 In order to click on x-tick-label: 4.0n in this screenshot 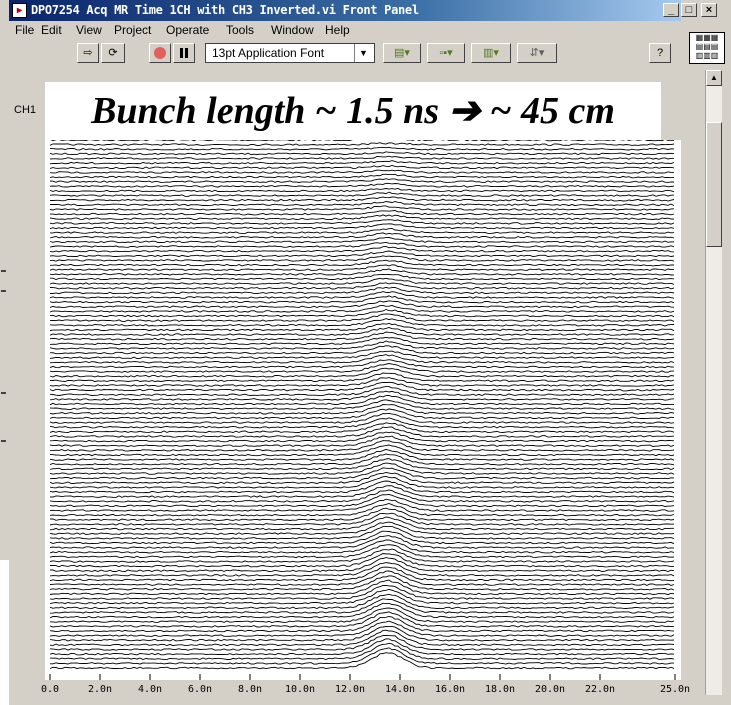, I will do `click(150, 689)`.